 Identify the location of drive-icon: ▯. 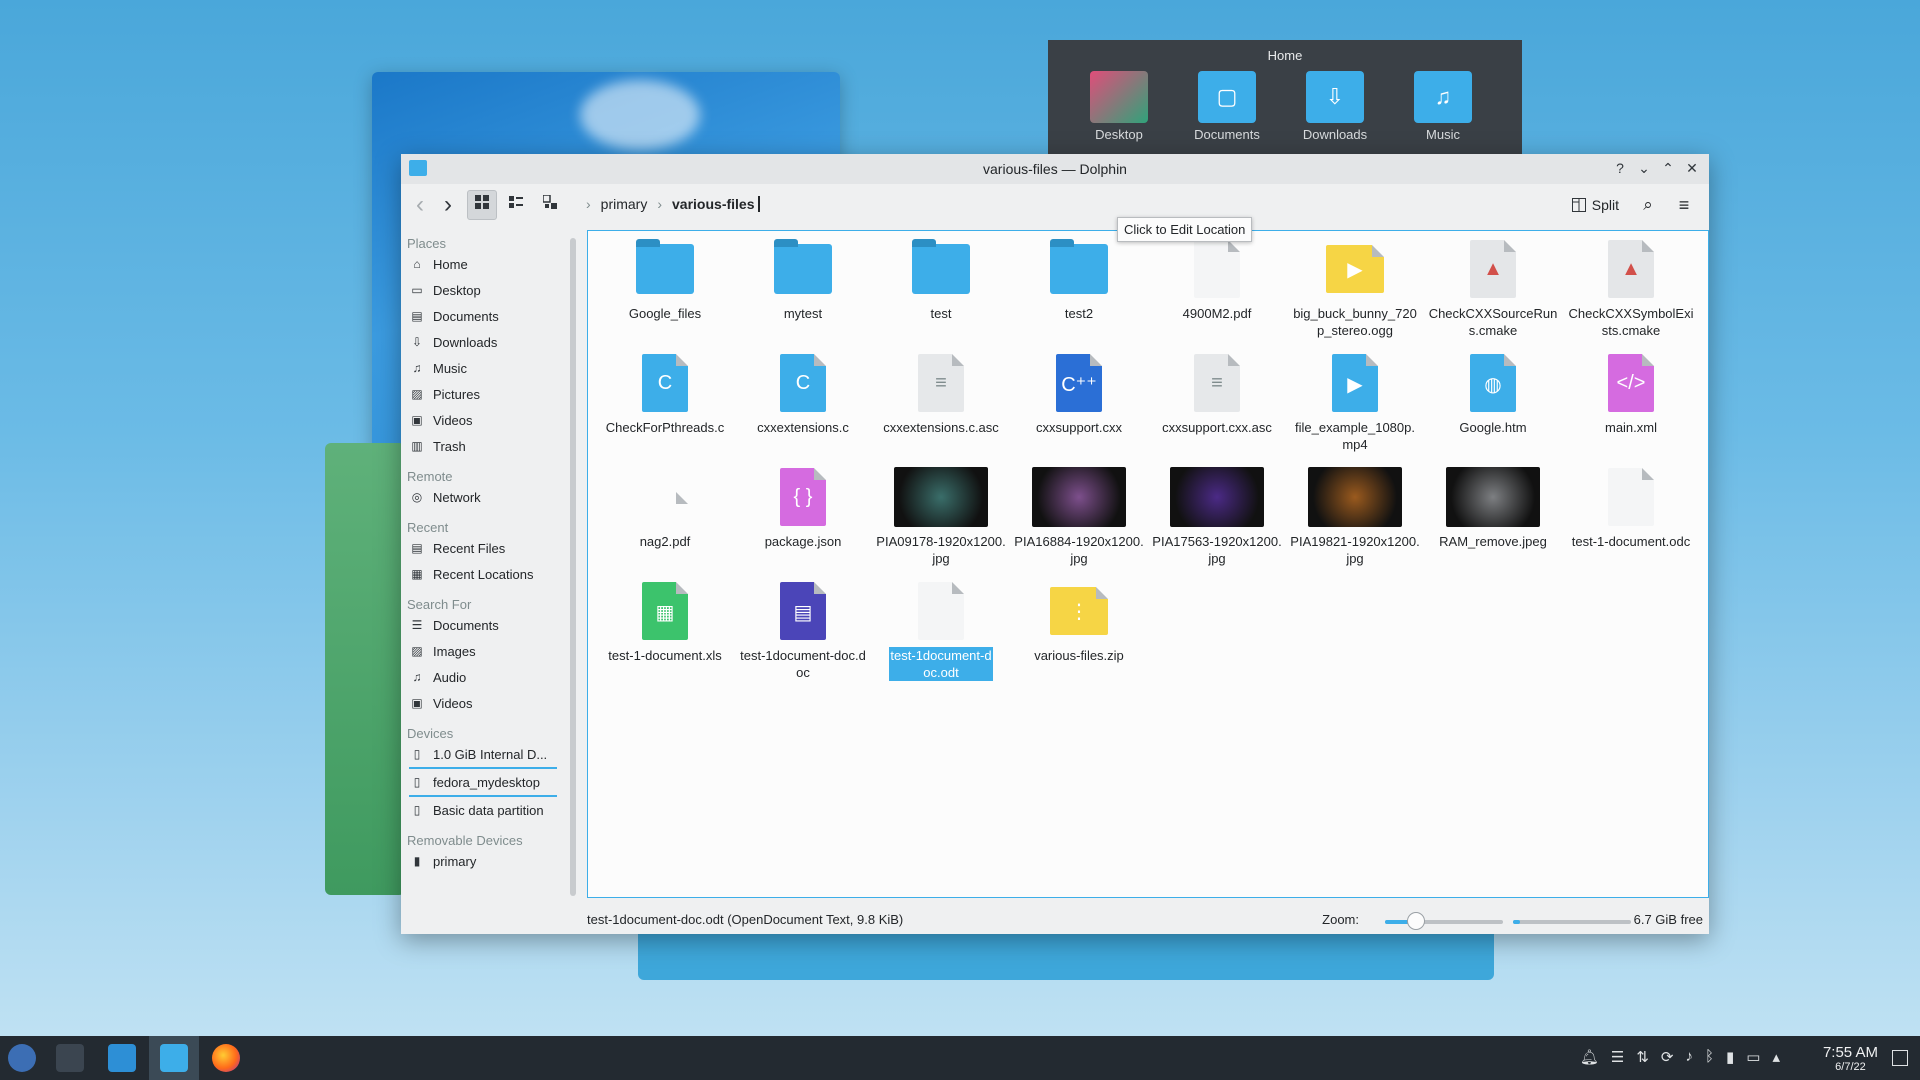
(417, 782).